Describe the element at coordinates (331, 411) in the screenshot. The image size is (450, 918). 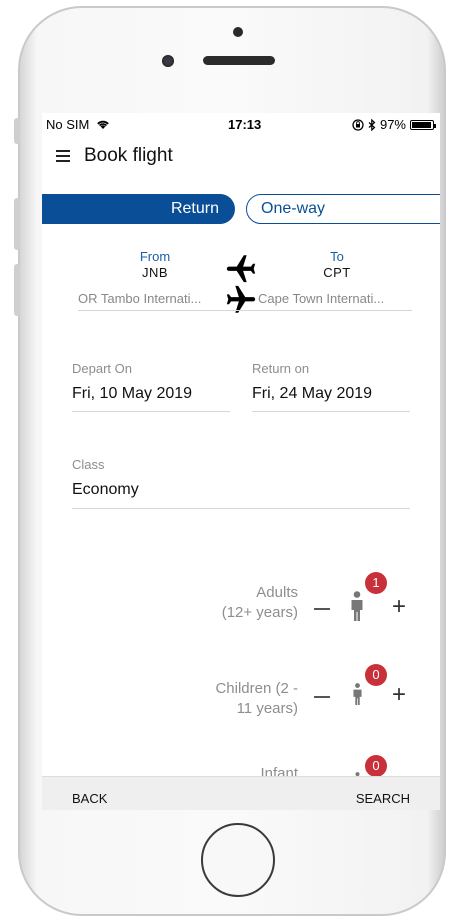
I see `return-underline` at that location.